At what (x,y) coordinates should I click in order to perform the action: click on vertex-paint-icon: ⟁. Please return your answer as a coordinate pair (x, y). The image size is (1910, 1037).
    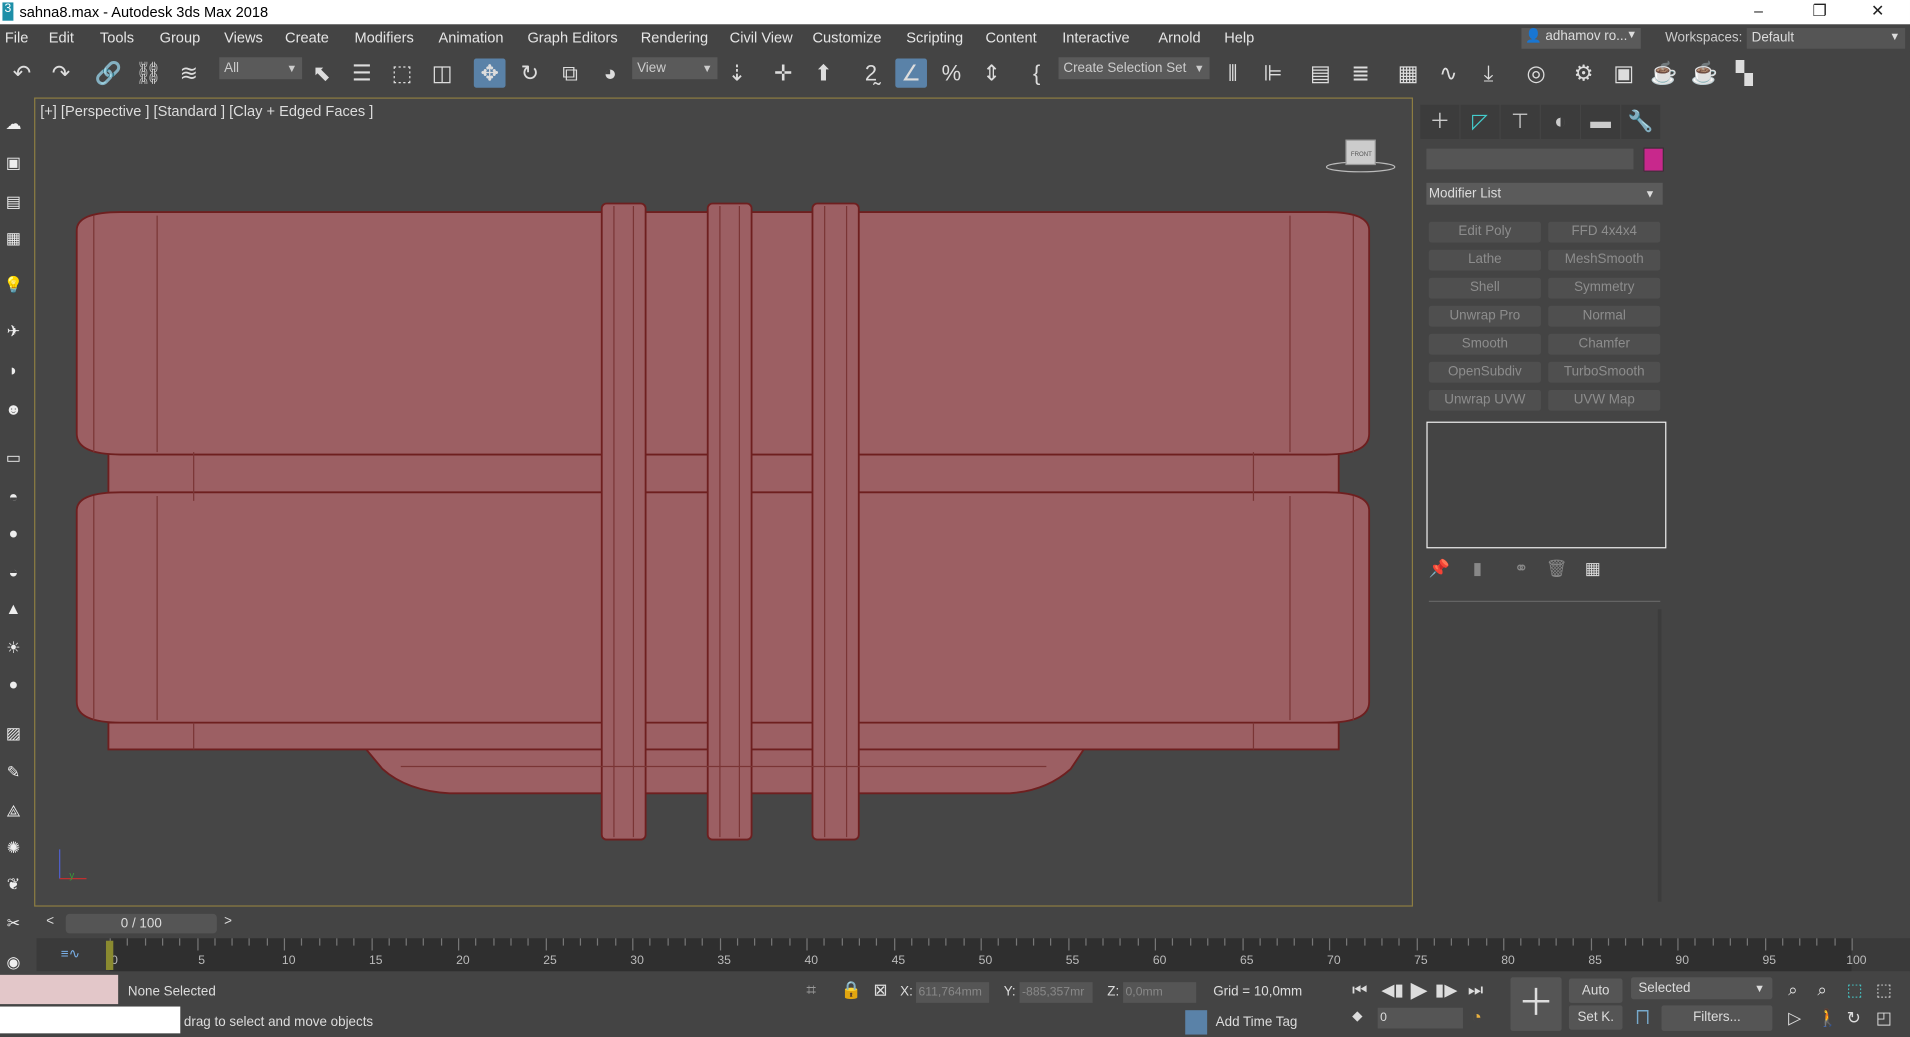
    Looking at the image, I should click on (13, 813).